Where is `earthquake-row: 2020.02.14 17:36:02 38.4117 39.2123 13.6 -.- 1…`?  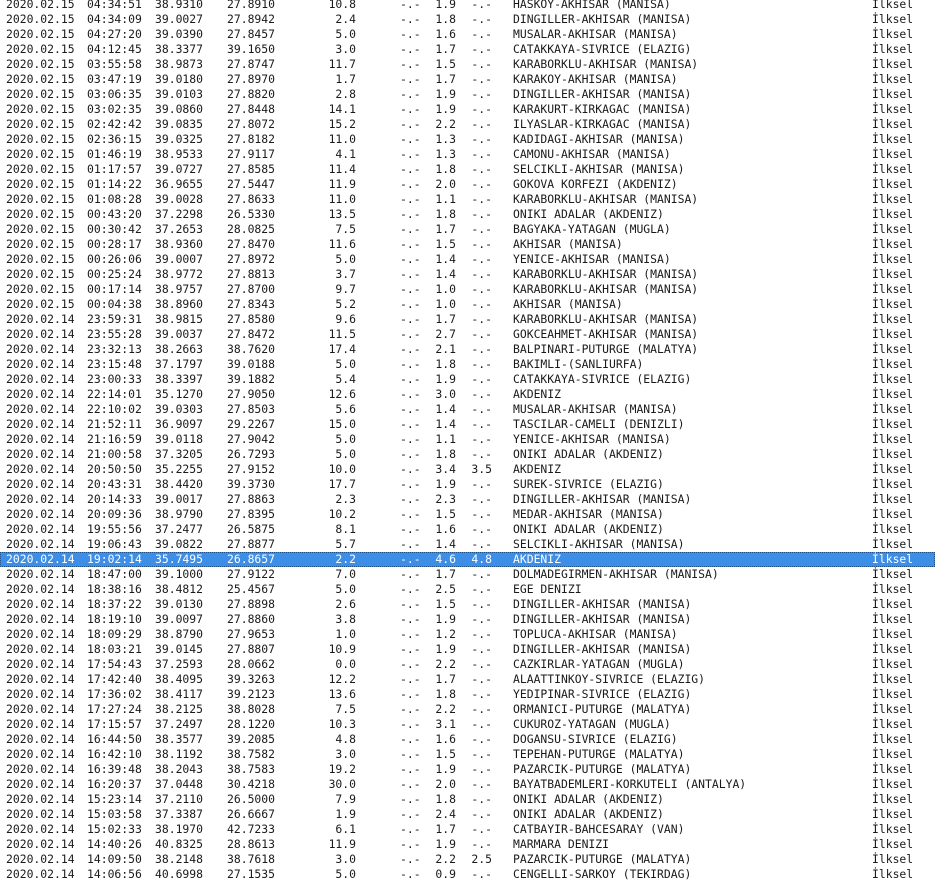 earthquake-row: 2020.02.14 17:36:02 38.4117 39.2123 13.6 -.- 1… is located at coordinates (467, 694).